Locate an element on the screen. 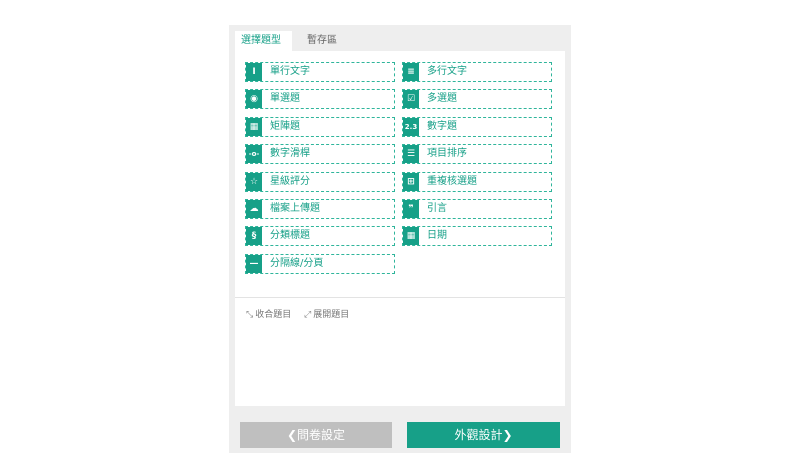 The width and height of the screenshot is (800, 475). question-type-item: ▦ 矩陣題 is located at coordinates (320, 127).